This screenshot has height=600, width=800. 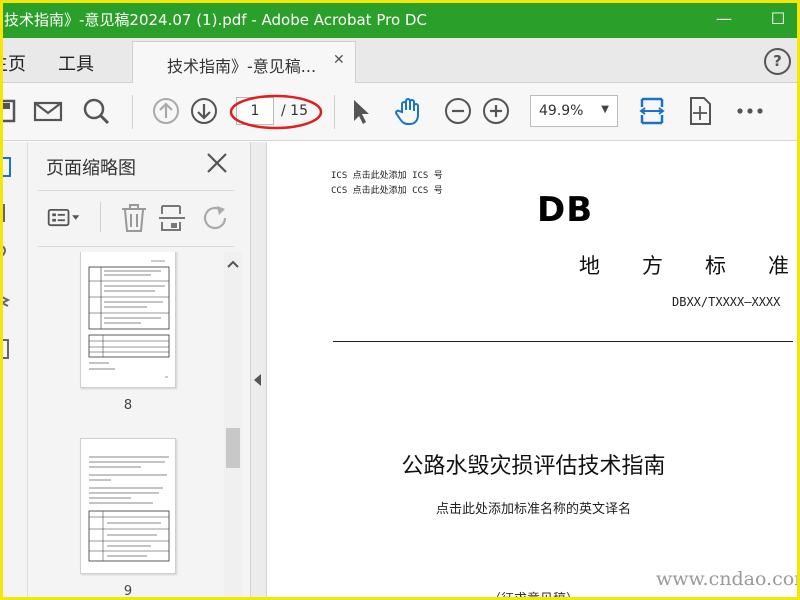 I want to click on close-tab-icon: ✕, so click(x=339, y=60).